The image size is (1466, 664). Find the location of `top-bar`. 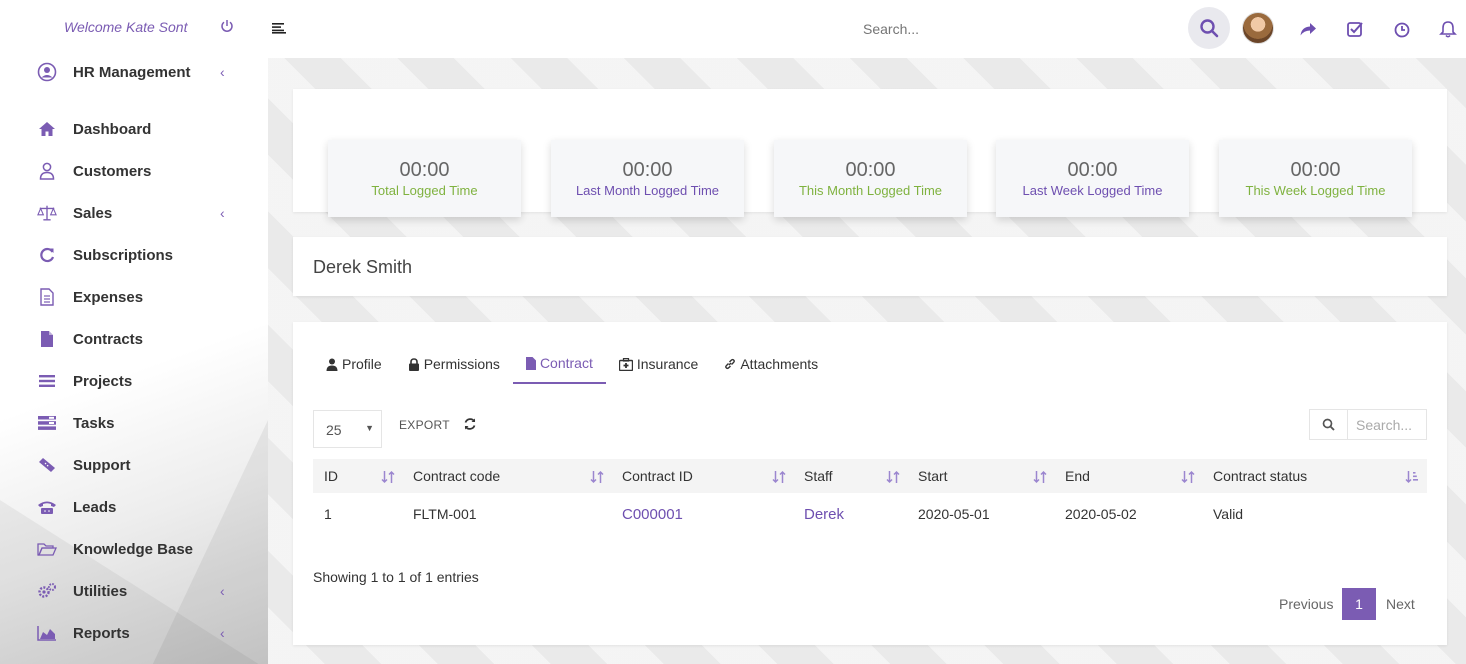

top-bar is located at coordinates (867, 29).